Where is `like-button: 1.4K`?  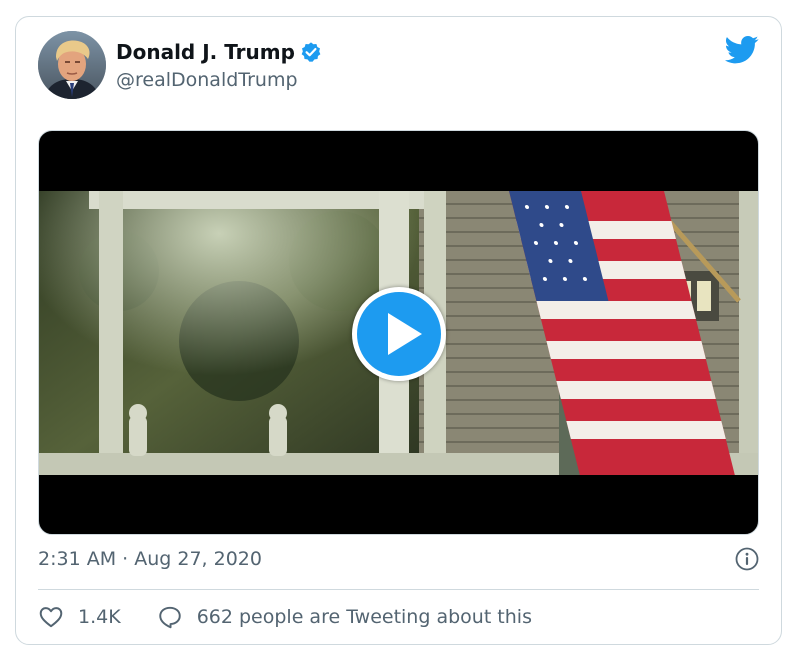 like-button: 1.4K is located at coordinates (79, 617).